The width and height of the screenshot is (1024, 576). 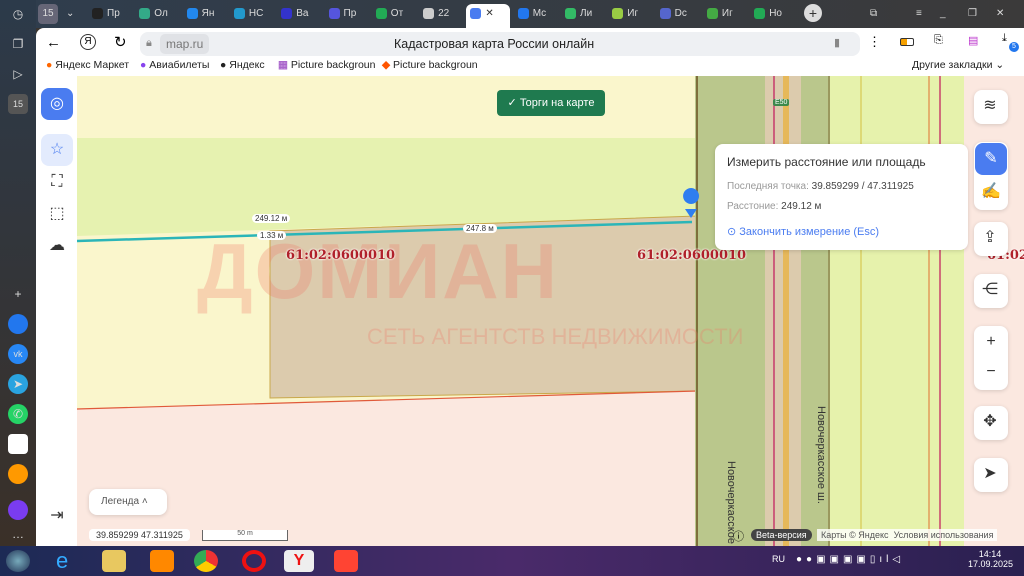 I want to click on menu-icon: ≡, so click(x=917, y=14).